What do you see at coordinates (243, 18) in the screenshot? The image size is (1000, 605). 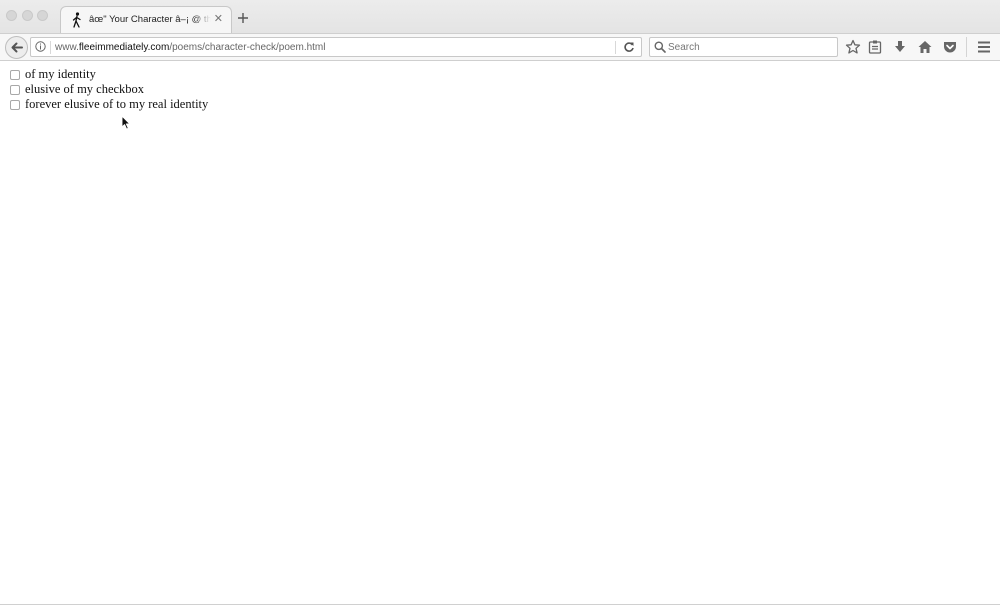 I see `new-tab-plus-icon` at bounding box center [243, 18].